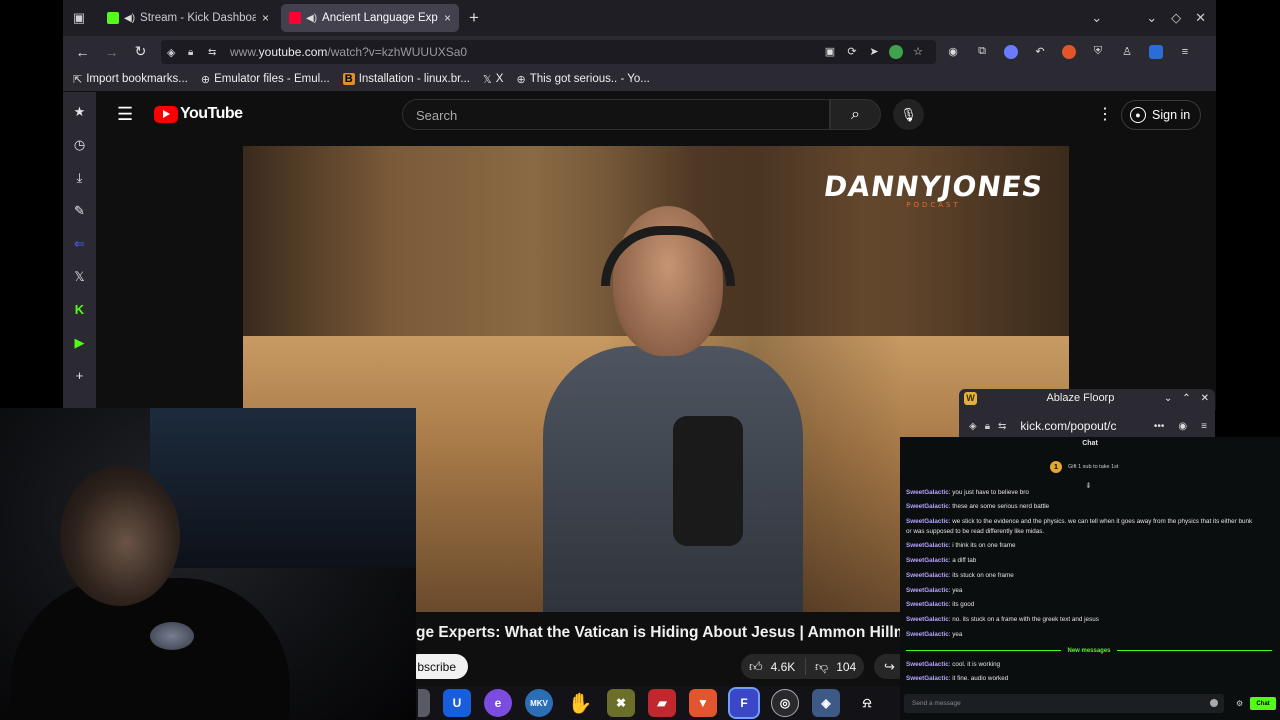 The width and height of the screenshot is (1280, 720). What do you see at coordinates (831, 667) in the screenshot?
I see `dislike-button: 👎︎ 104` at bounding box center [831, 667].